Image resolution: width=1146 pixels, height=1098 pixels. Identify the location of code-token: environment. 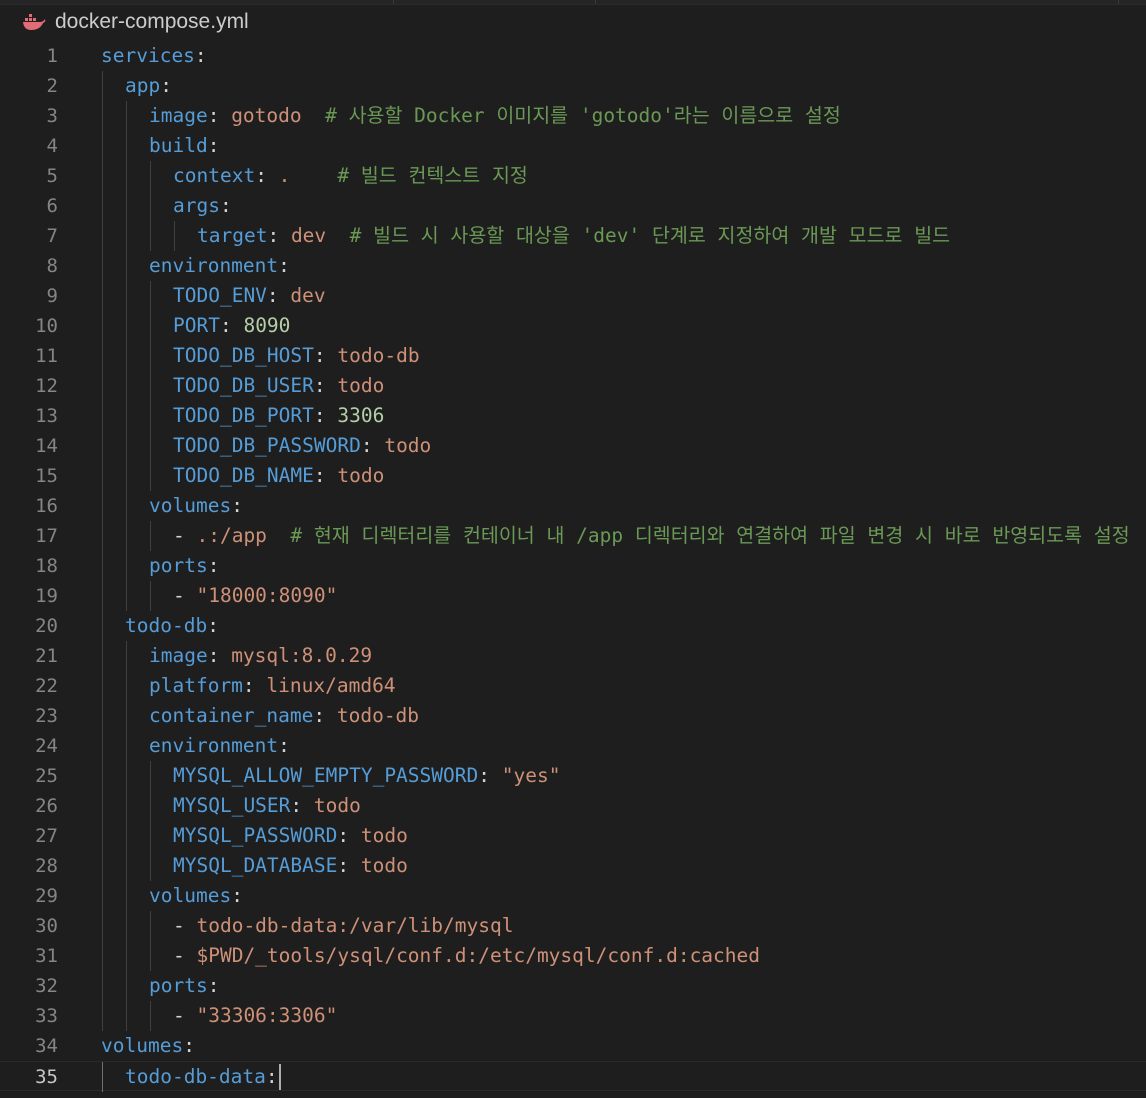
(214, 745).